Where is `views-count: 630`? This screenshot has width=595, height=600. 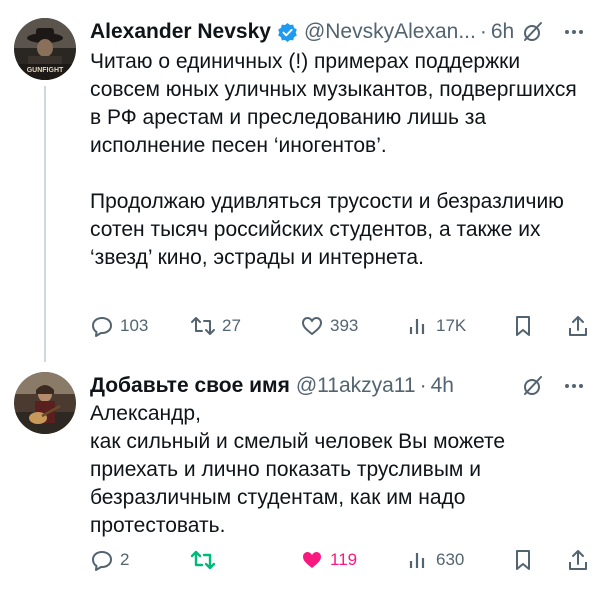 views-count: 630 is located at coordinates (450, 559).